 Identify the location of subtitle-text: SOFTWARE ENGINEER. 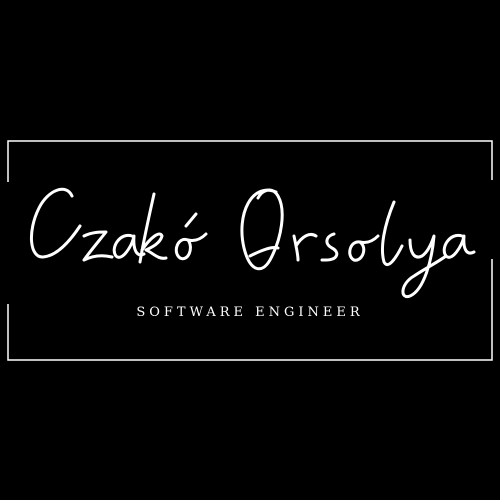
(250, 312).